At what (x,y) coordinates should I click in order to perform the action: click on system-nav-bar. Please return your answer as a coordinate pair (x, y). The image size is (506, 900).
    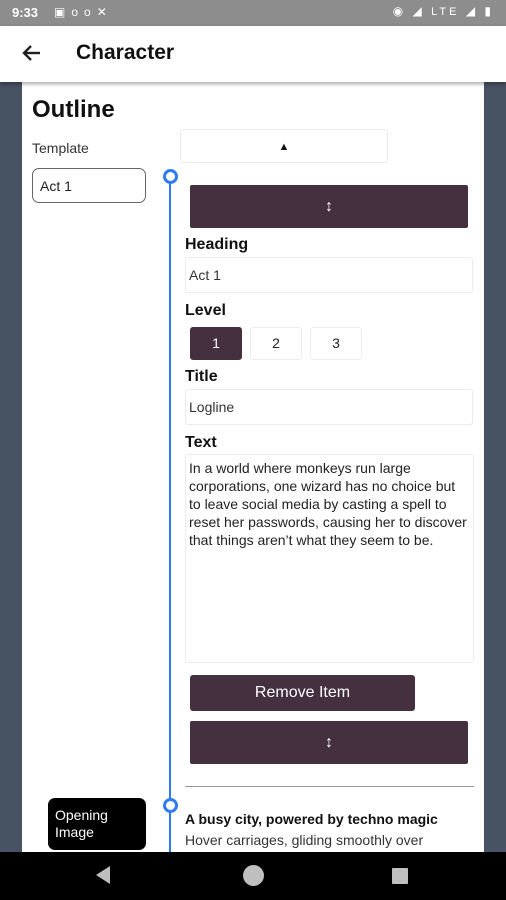
    Looking at the image, I should click on (253, 876).